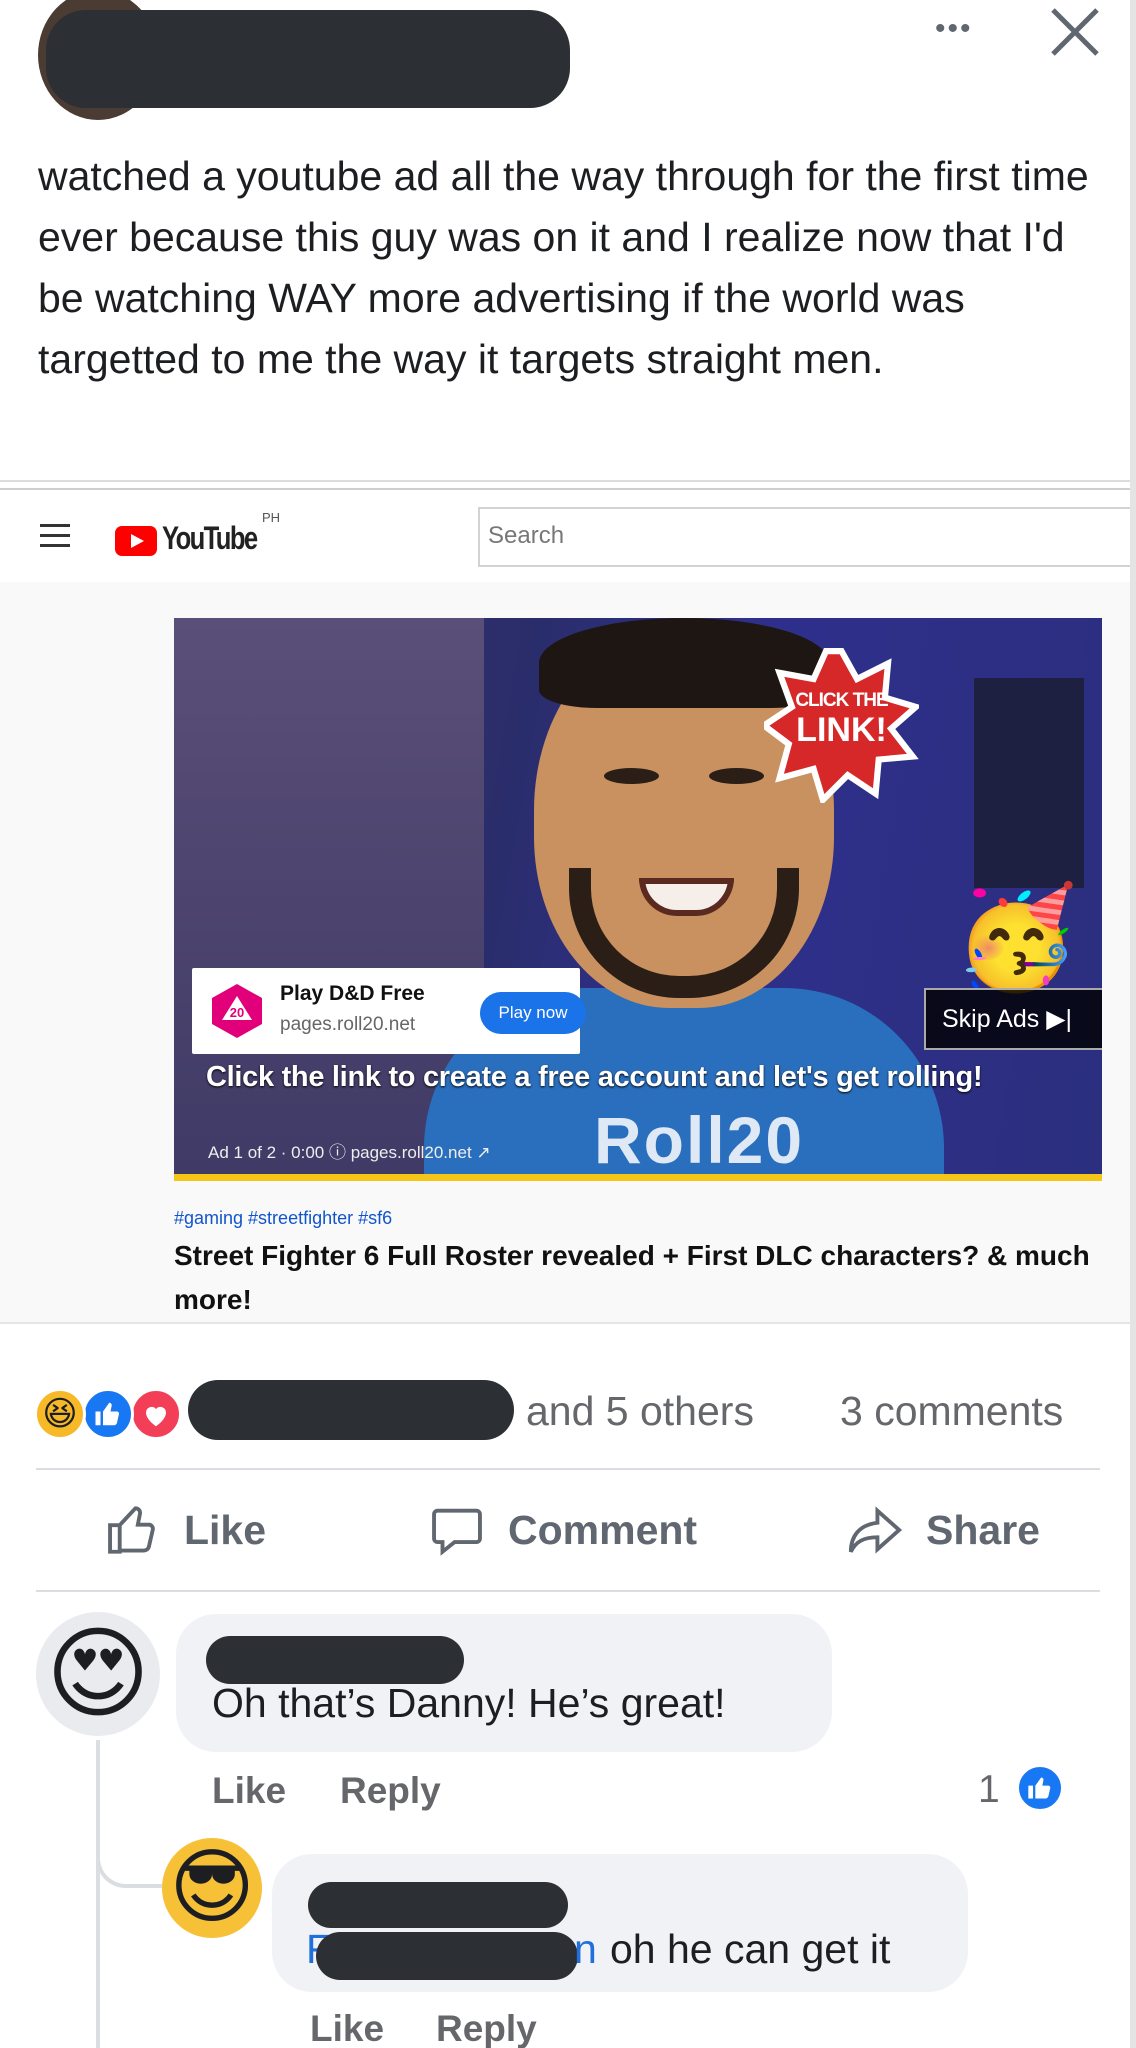 This screenshot has width=1136, height=2048. What do you see at coordinates (1029, 783) in the screenshot?
I see `video-background-shape` at bounding box center [1029, 783].